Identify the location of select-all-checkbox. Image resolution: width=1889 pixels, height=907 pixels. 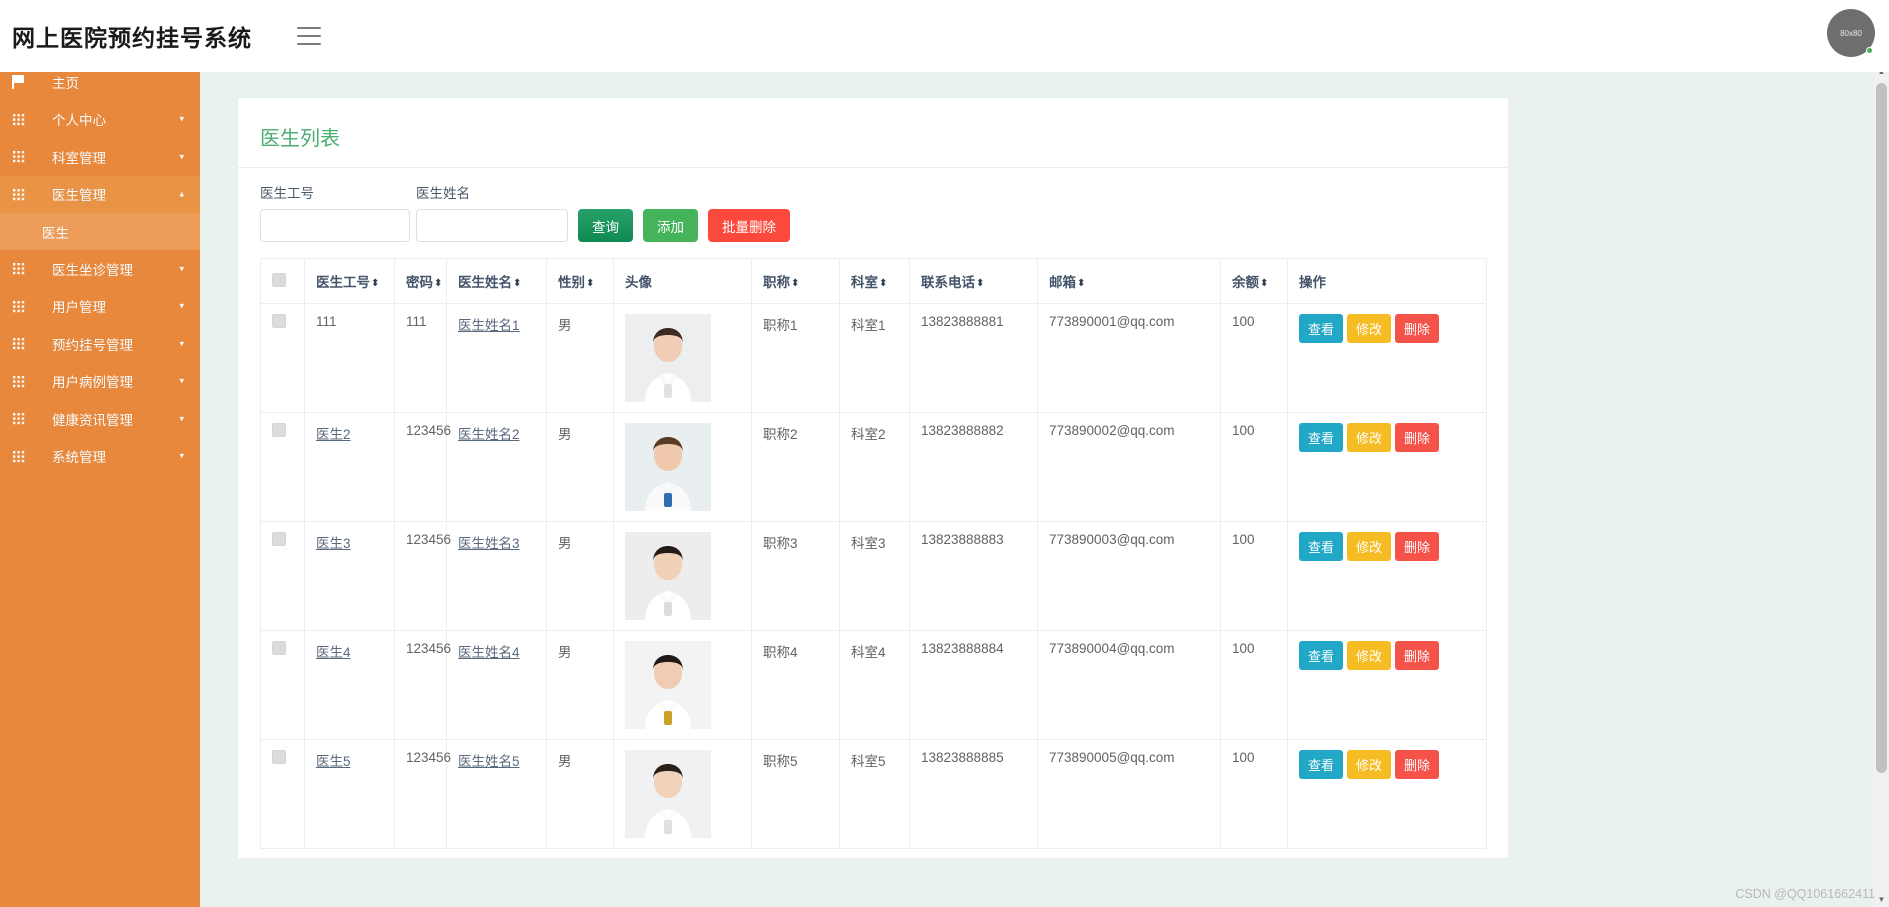
(279, 279).